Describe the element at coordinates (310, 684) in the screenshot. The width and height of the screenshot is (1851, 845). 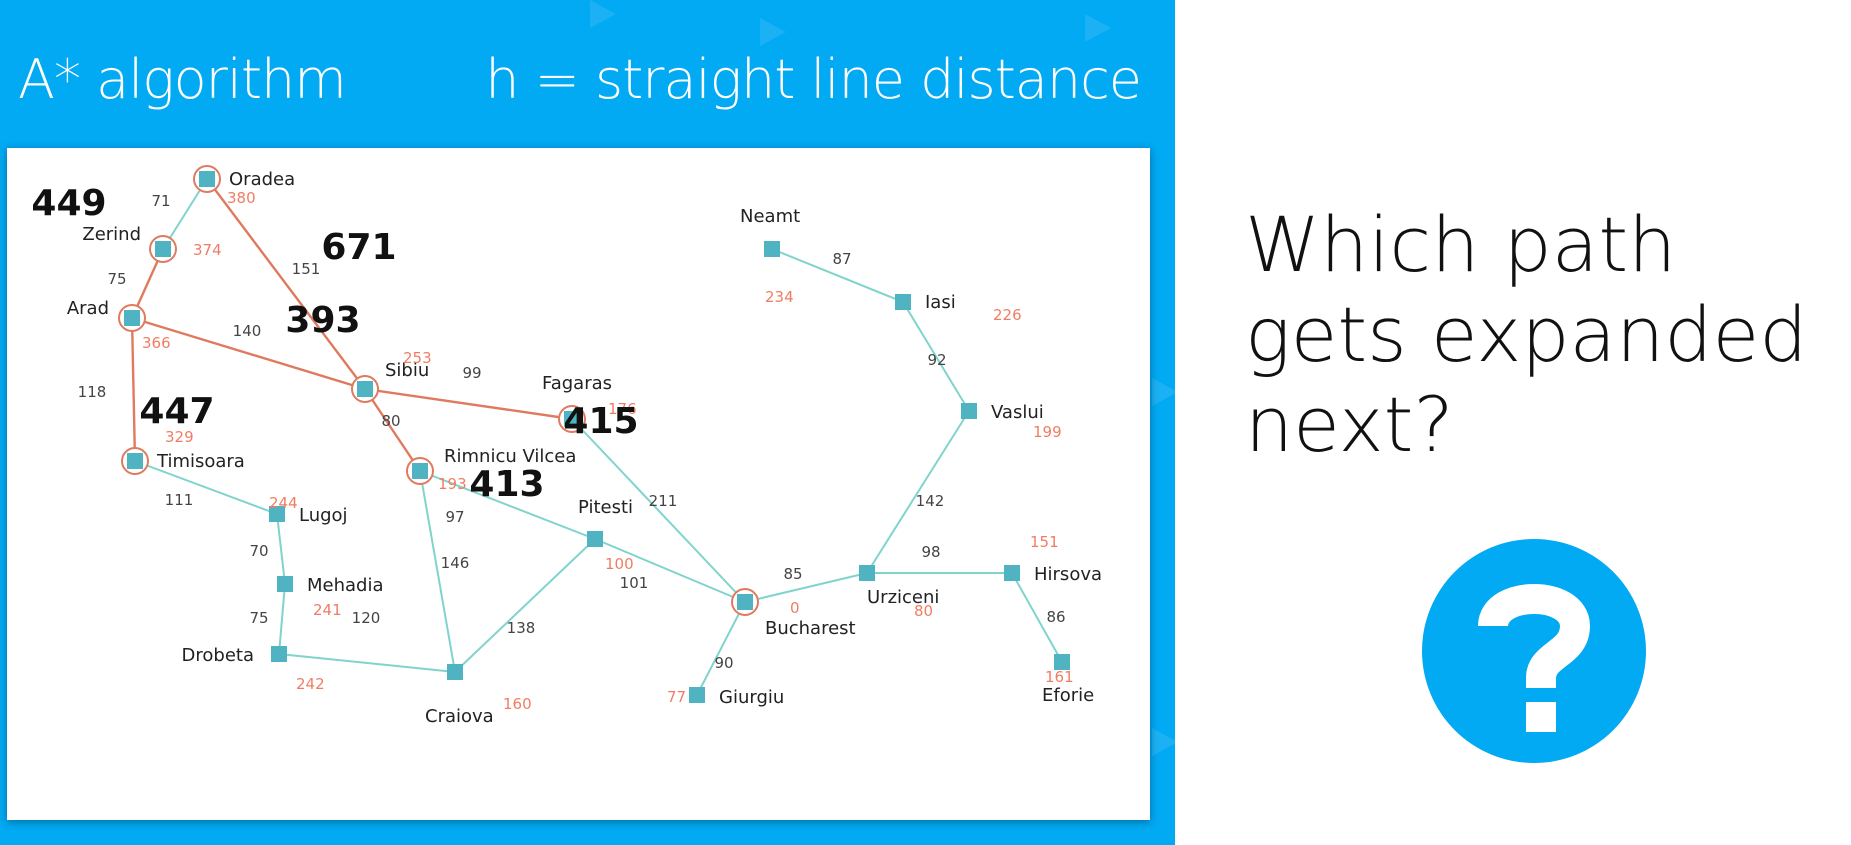
I see `heuristic-value-drobeta: 242` at that location.